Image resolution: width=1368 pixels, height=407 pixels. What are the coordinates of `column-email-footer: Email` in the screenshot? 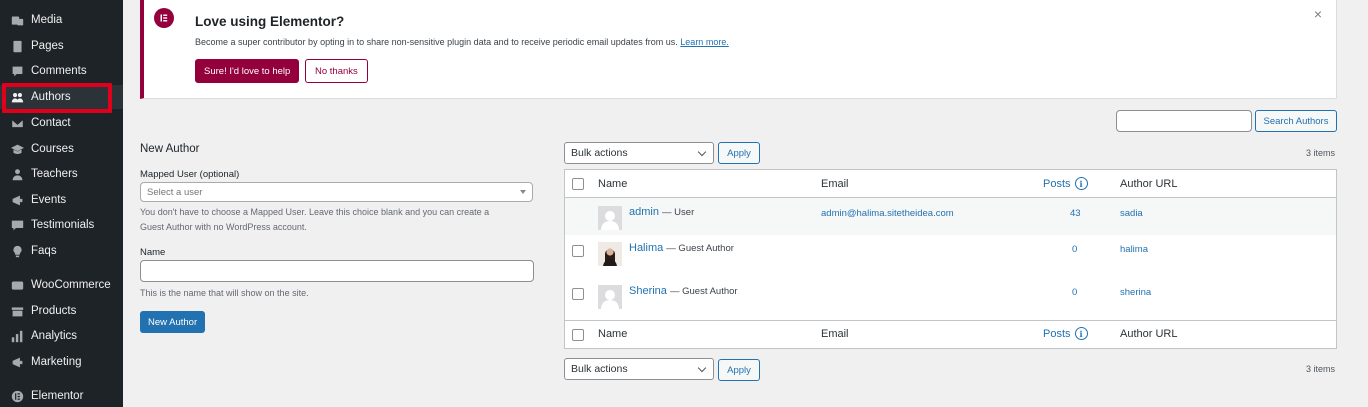 It's located at (835, 334).